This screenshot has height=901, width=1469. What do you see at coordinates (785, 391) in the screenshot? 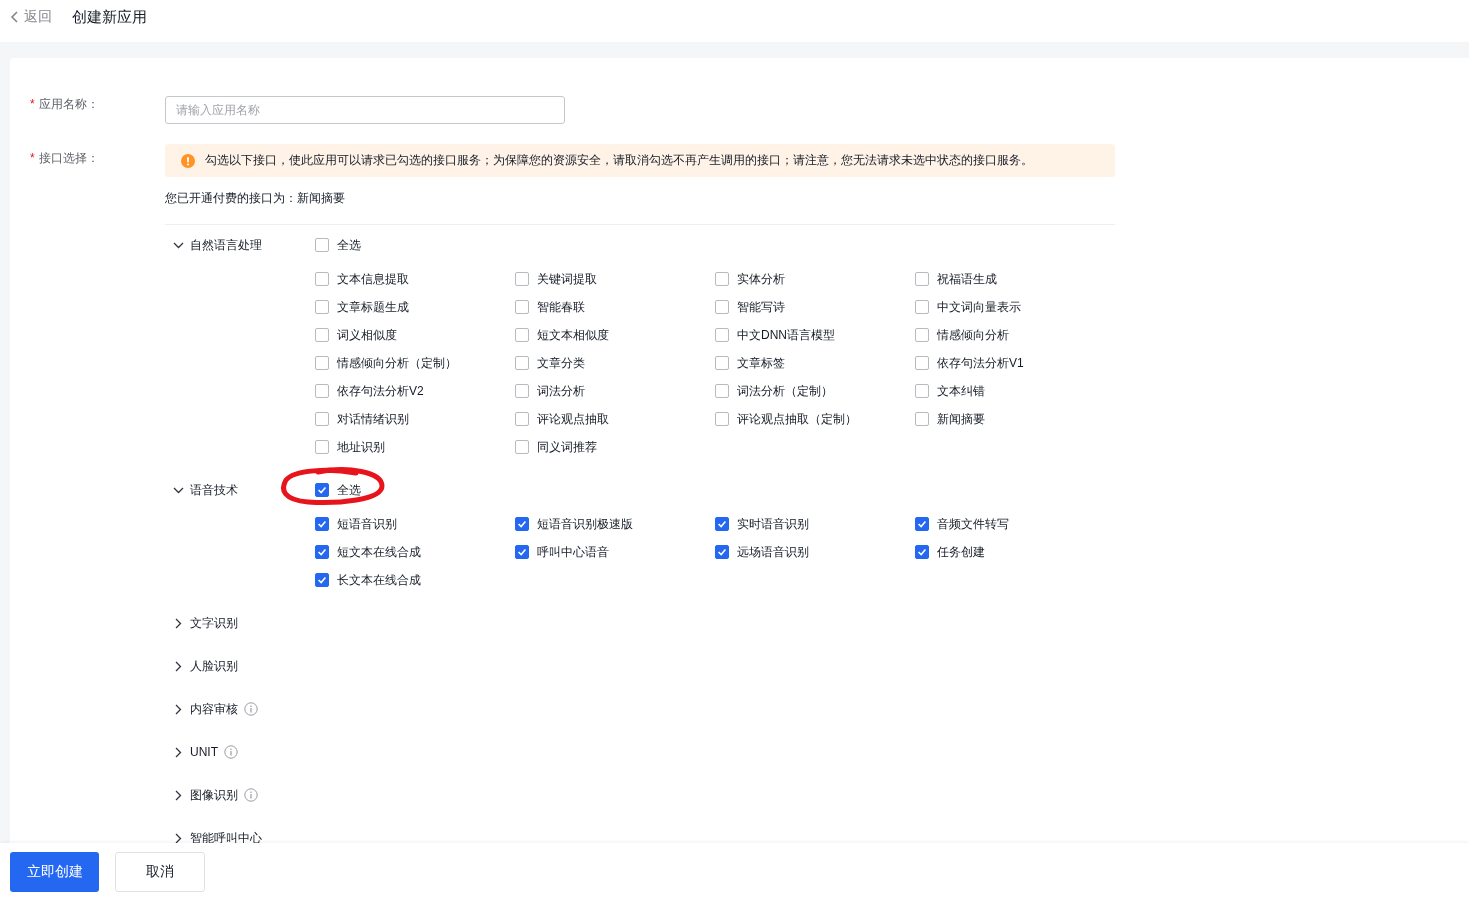
I see `checkbox-label: 词法分析（定制）` at bounding box center [785, 391].